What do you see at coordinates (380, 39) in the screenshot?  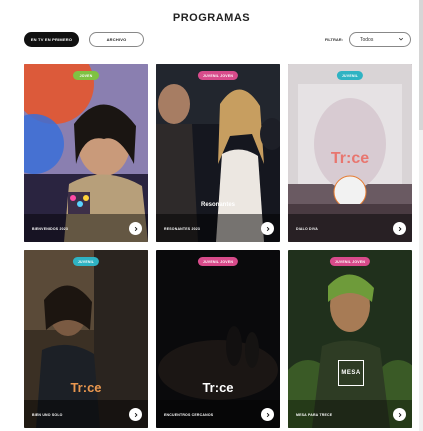 I see `filter-dropdown: Todos` at bounding box center [380, 39].